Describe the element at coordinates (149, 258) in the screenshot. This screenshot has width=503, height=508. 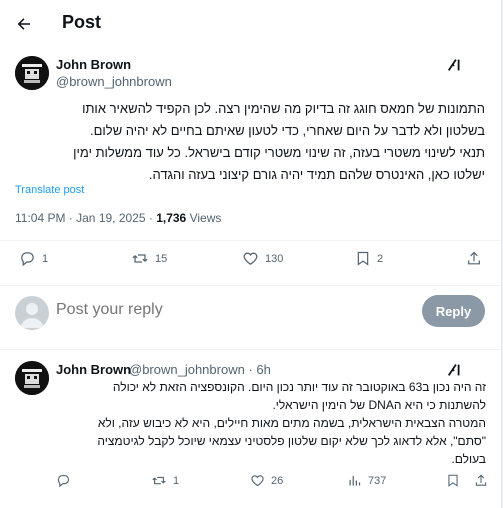
I see `repost-action: 15` at that location.